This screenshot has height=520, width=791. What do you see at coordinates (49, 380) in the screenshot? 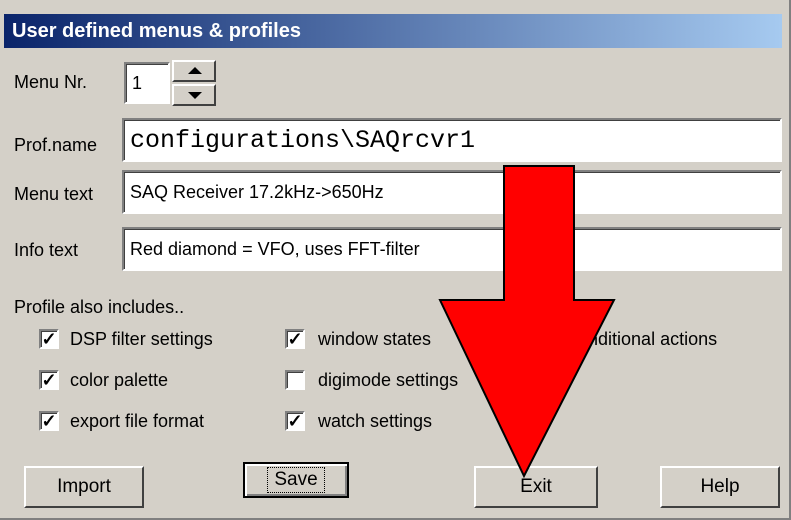
I see `color-palette-checkbox: ✓` at bounding box center [49, 380].